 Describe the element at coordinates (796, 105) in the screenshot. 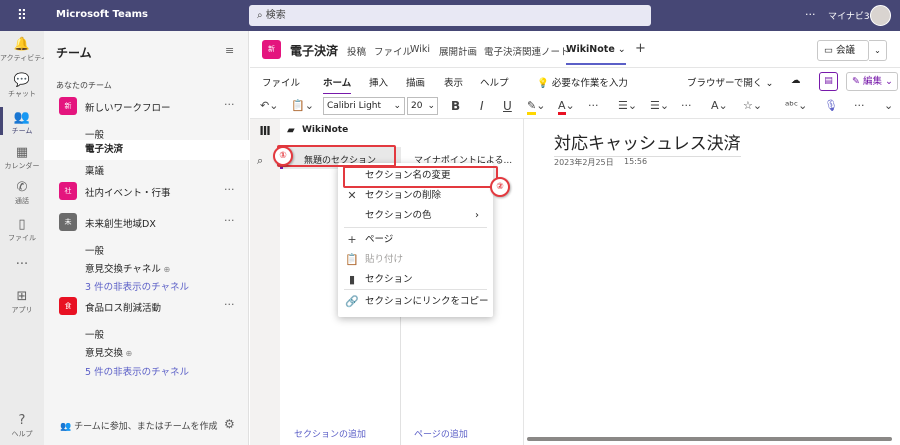

I see `spelling-icon: ᵃᵇᶜ⌄` at that location.